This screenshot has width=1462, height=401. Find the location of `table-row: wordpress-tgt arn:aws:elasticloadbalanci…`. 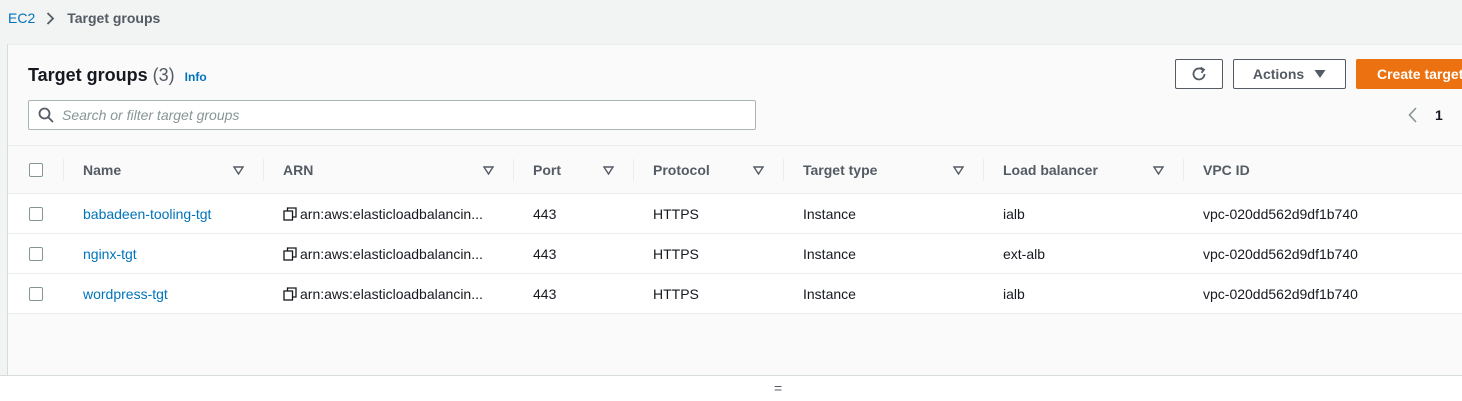

table-row: wordpress-tgt arn:aws:elasticloadbalanci… is located at coordinates (735, 294).